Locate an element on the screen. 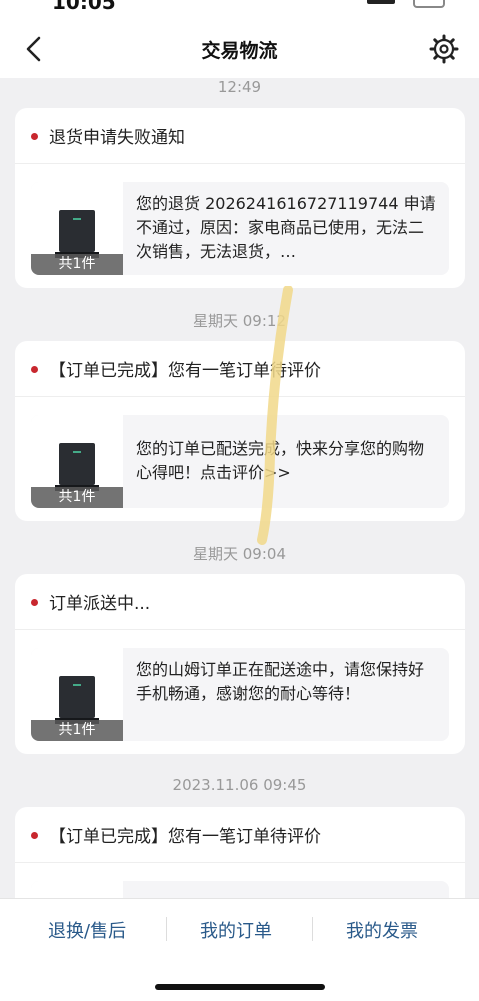  message-body: 共1件 您的山姆订单正在配送途中，请您保持好手机畅通，感谢您的耐心等待！ is located at coordinates (240, 694).